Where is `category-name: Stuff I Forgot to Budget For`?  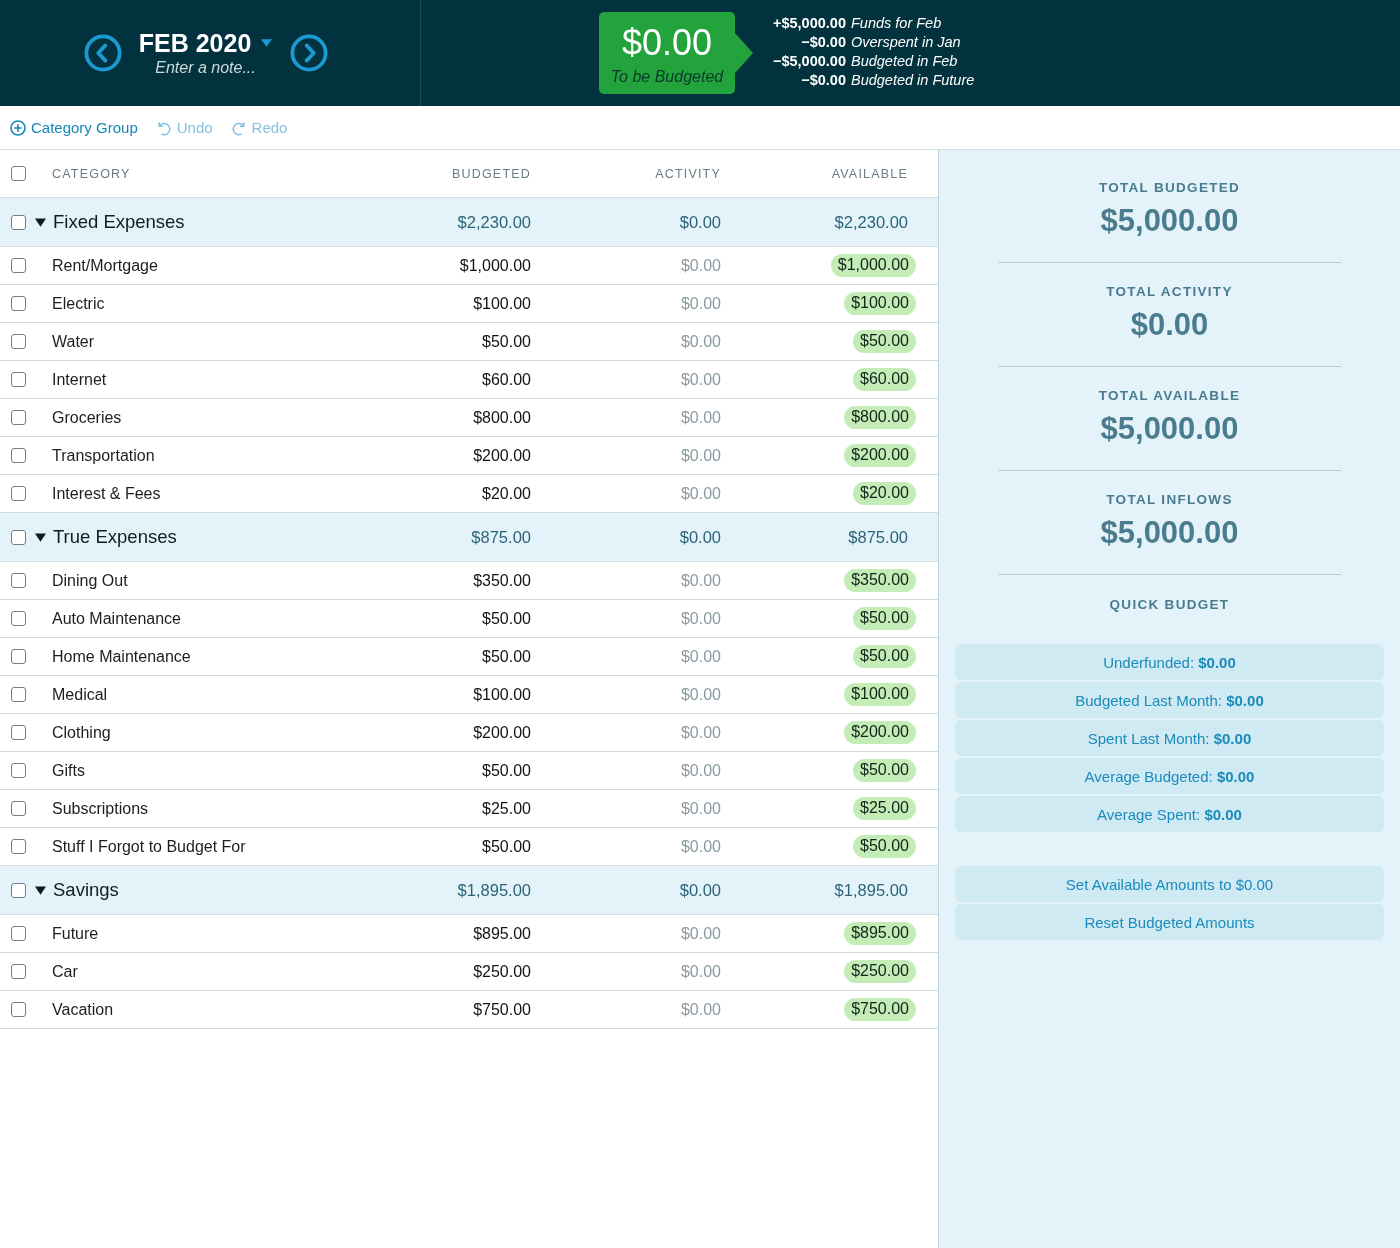 category-name: Stuff I Forgot to Budget For is located at coordinates (149, 846).